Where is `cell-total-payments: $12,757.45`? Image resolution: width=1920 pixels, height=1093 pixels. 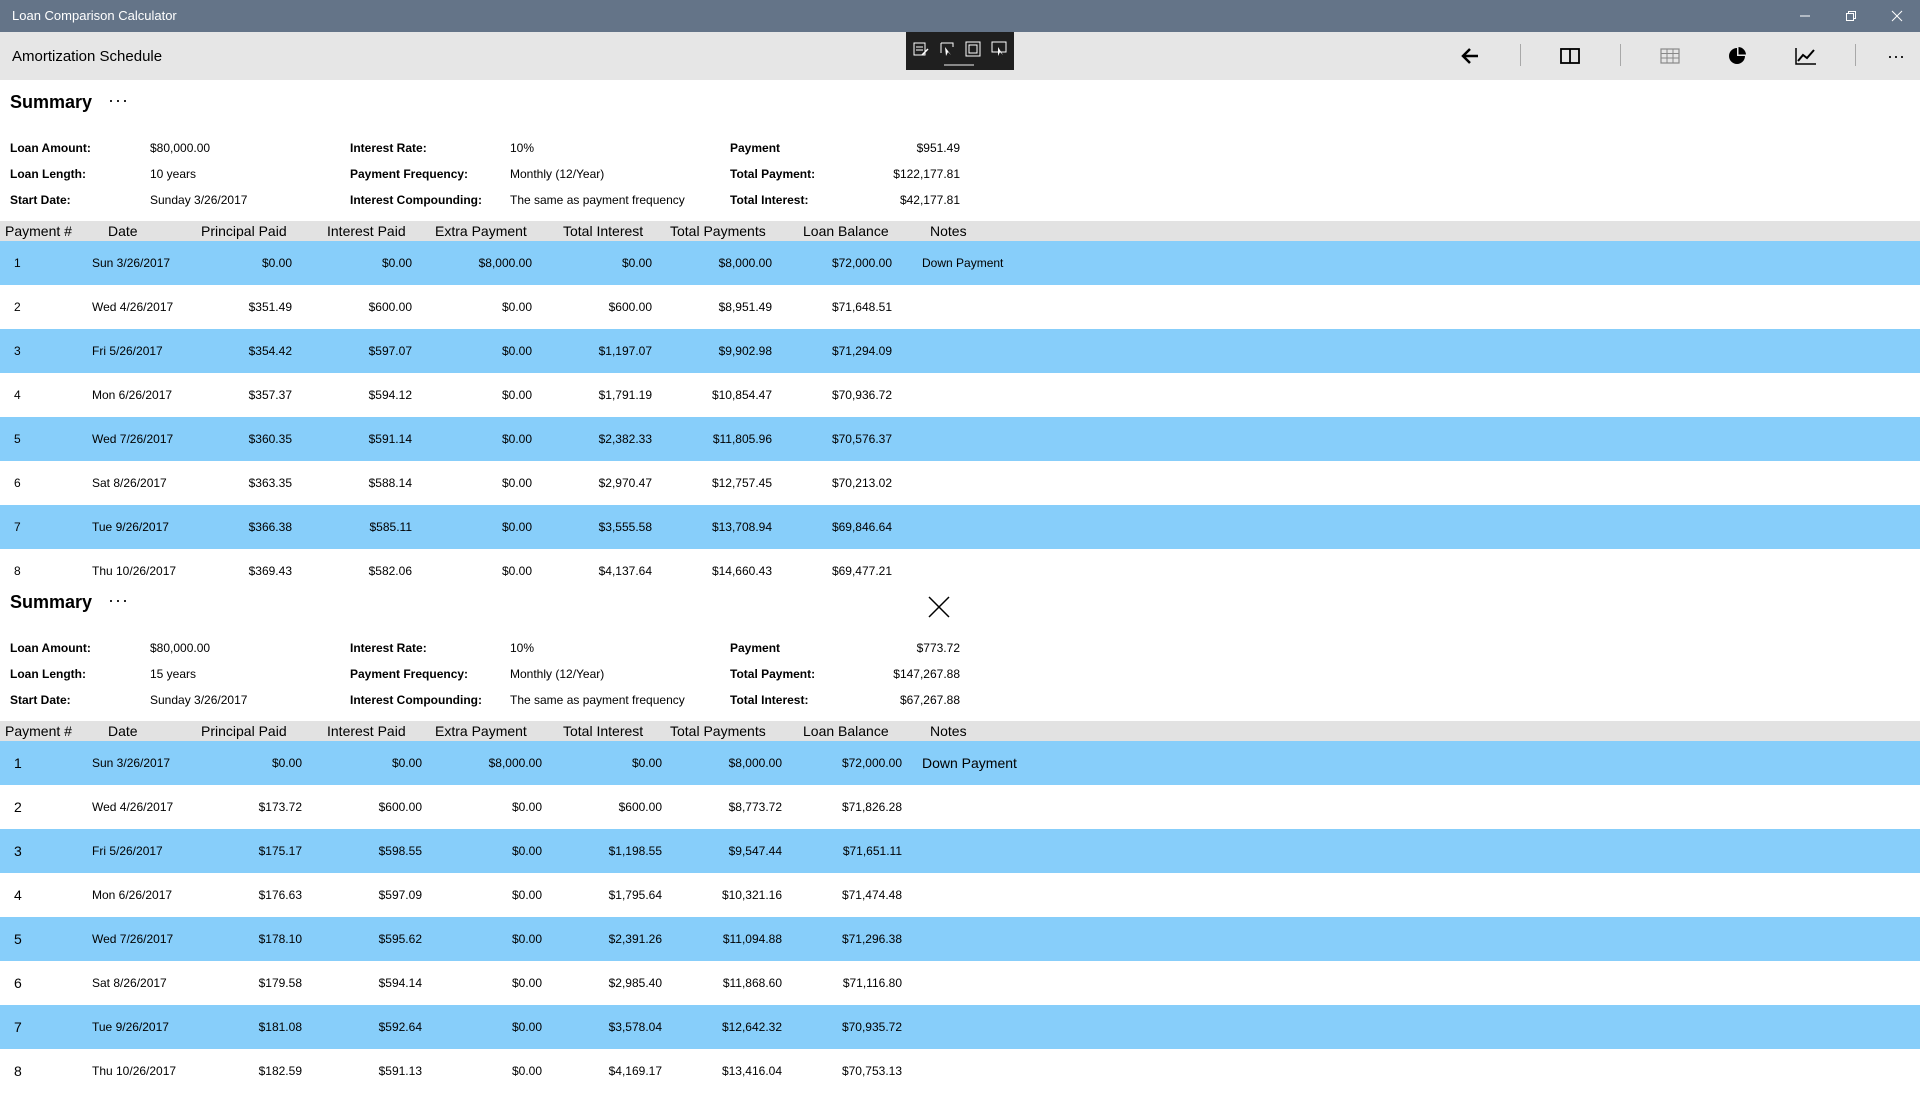
cell-total-payments: $12,757.45 is located at coordinates (741, 483).